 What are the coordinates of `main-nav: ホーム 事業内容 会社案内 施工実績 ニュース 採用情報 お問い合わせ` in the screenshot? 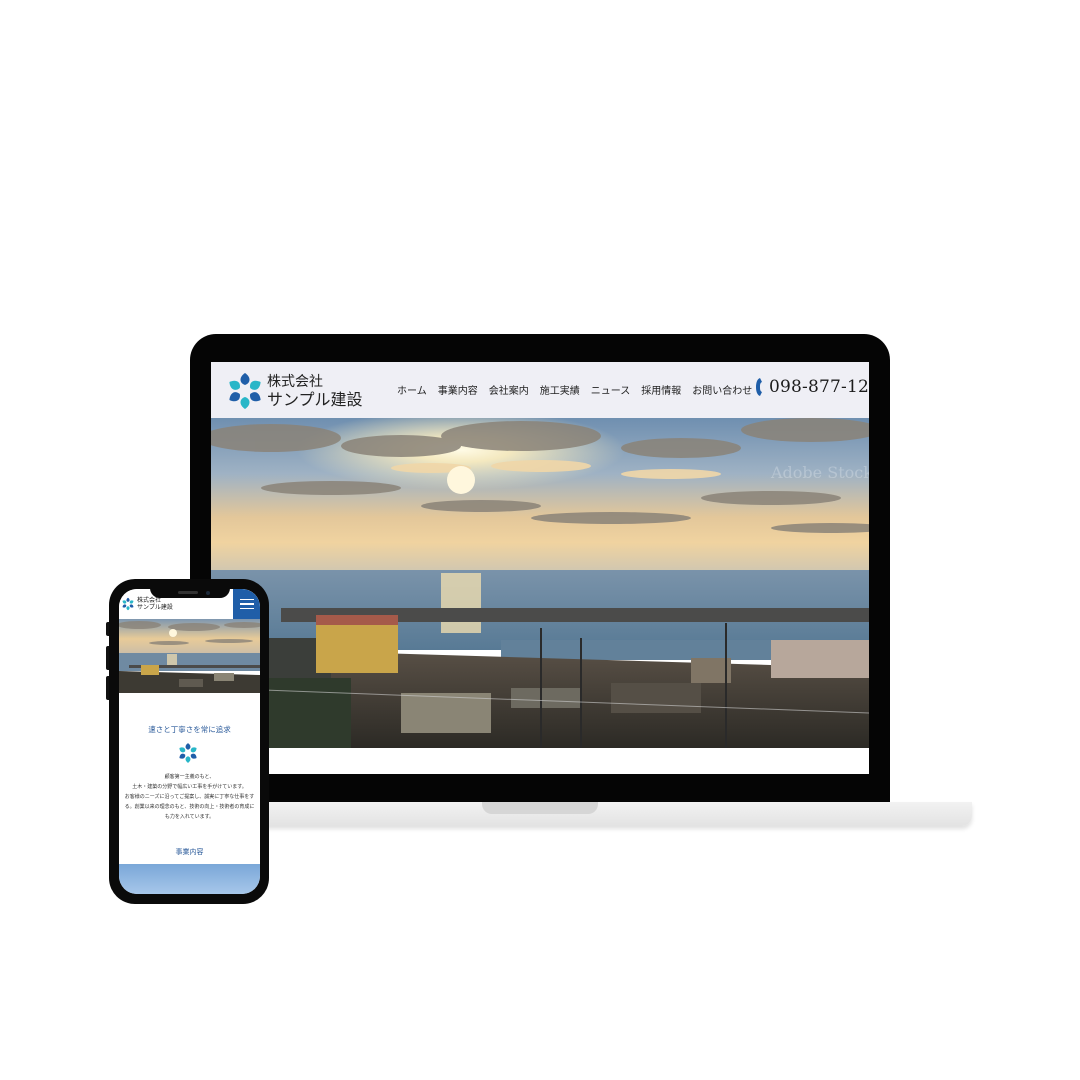 It's located at (574, 389).